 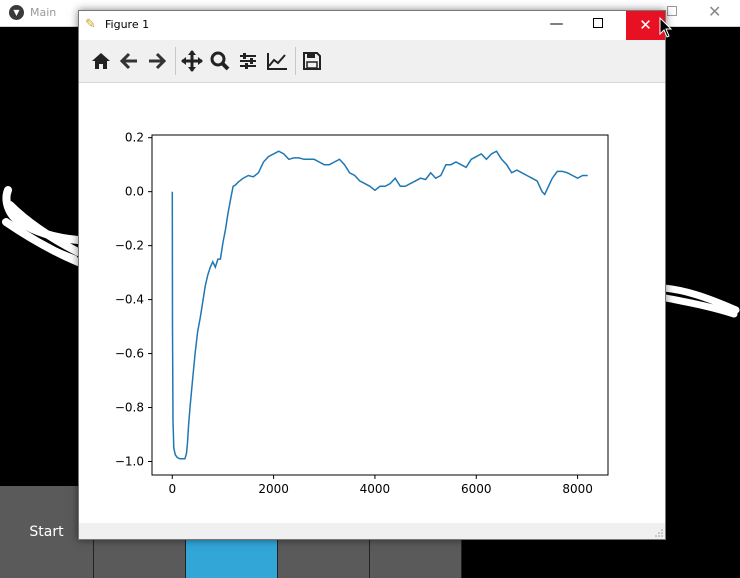 What do you see at coordinates (577, 489) in the screenshot?
I see `x-tick-label: 8000` at bounding box center [577, 489].